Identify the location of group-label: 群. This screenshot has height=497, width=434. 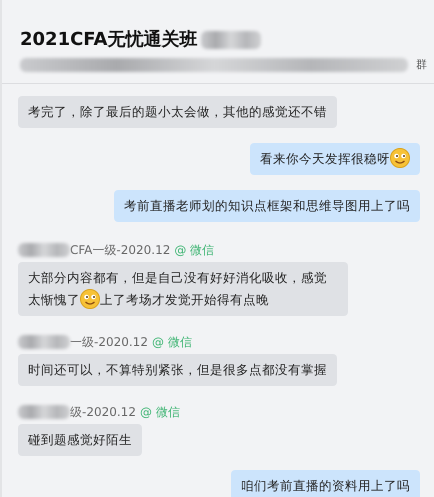
(421, 65).